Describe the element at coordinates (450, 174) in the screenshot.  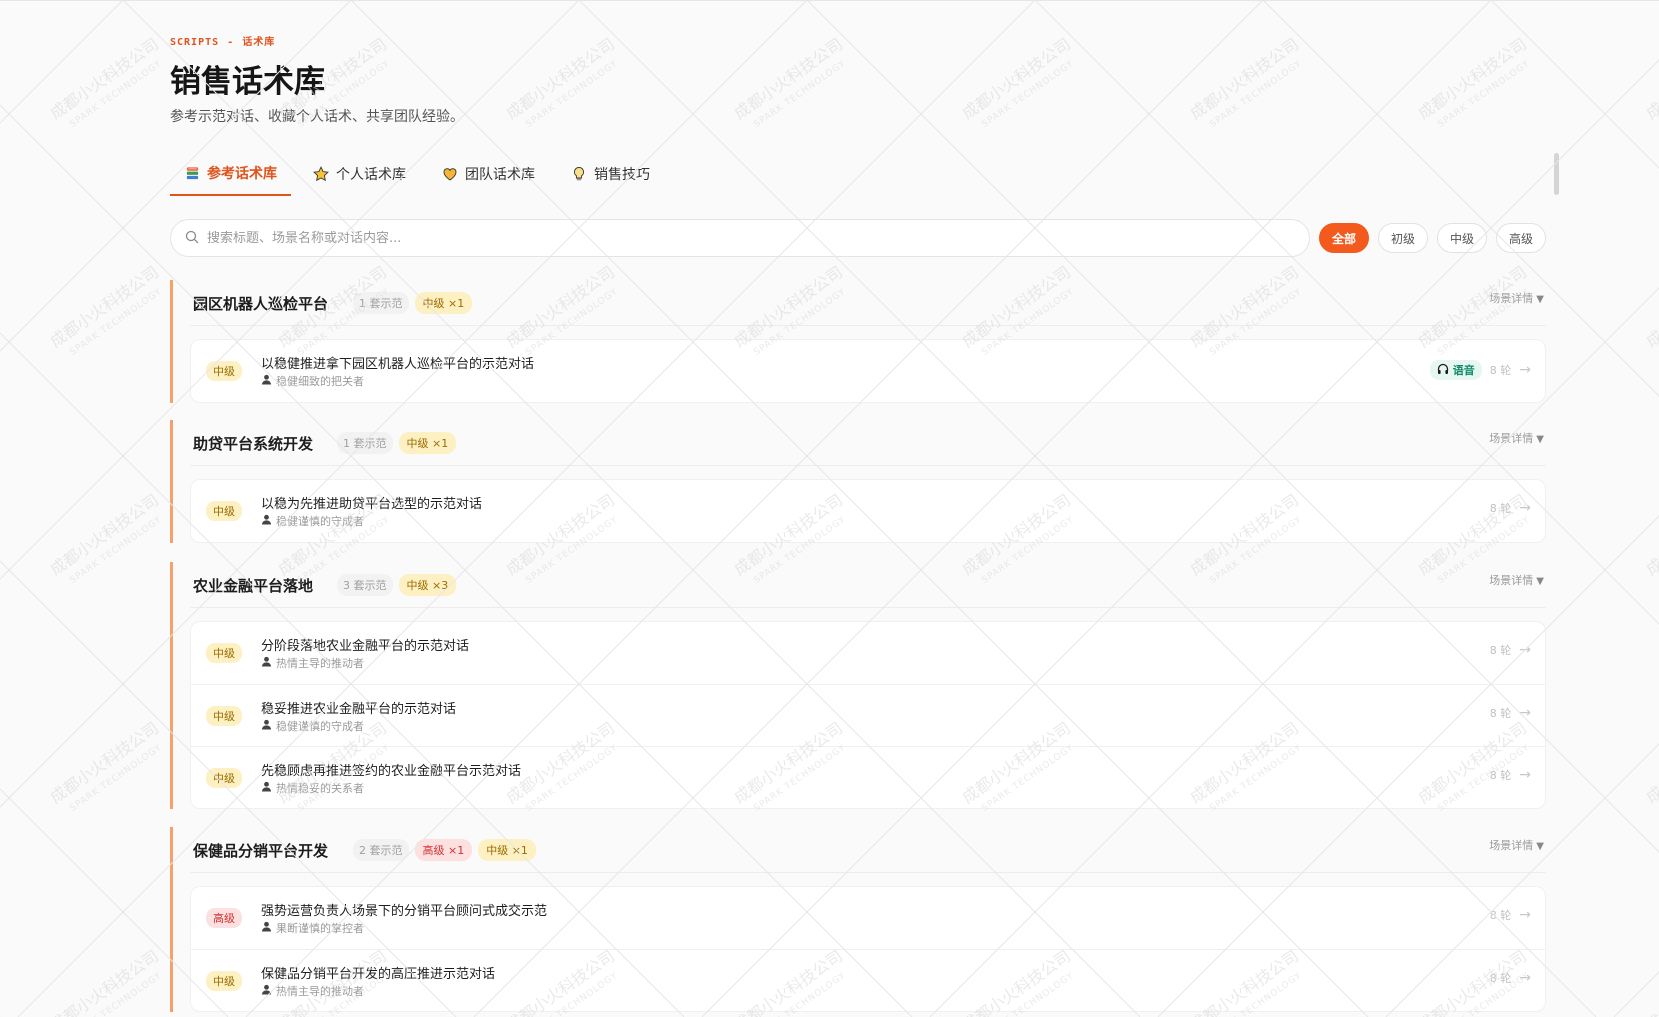
I see `heart-icon` at that location.